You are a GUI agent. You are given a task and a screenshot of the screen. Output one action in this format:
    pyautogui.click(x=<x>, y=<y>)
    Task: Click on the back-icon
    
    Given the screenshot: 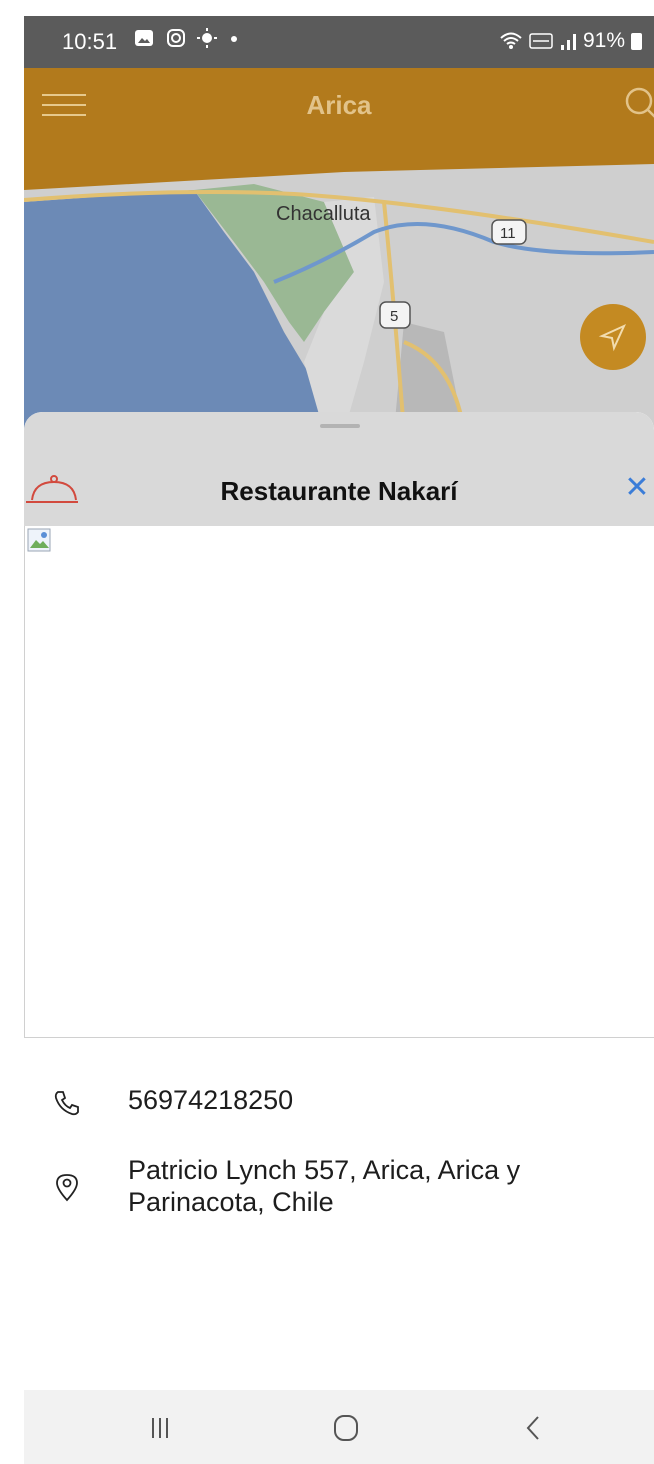 What is the action you would take?
    pyautogui.click(x=532, y=1428)
    